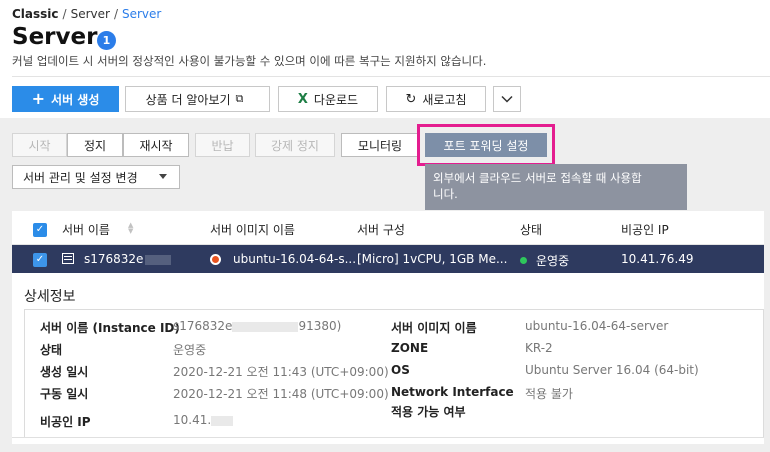 This screenshot has height=452, width=770. I want to click on detail-label-network-interface: Network Interface, so click(452, 392).